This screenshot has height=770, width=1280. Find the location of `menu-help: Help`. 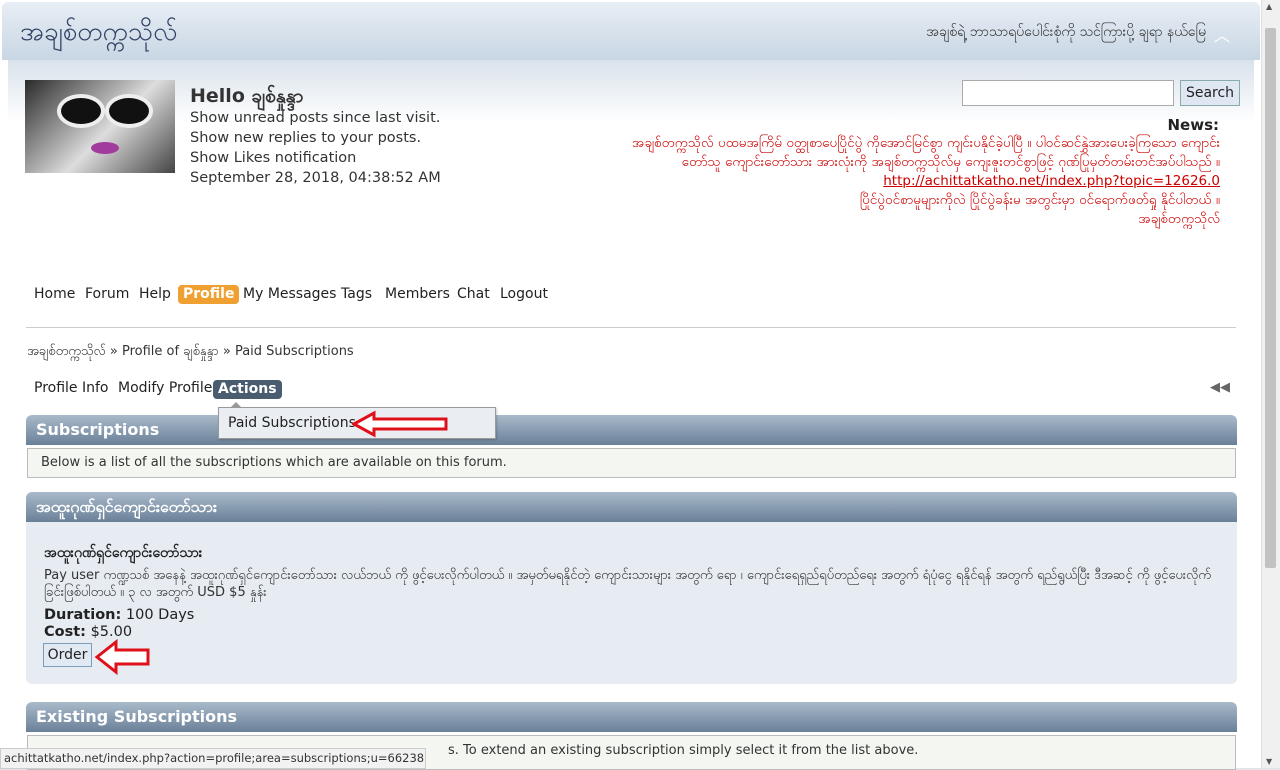

menu-help: Help is located at coordinates (155, 294).